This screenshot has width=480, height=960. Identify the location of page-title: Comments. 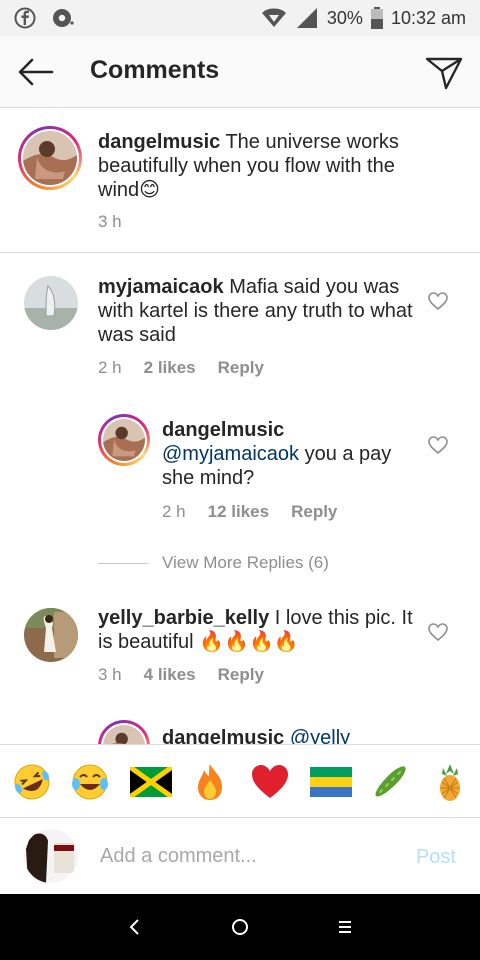
(155, 70).